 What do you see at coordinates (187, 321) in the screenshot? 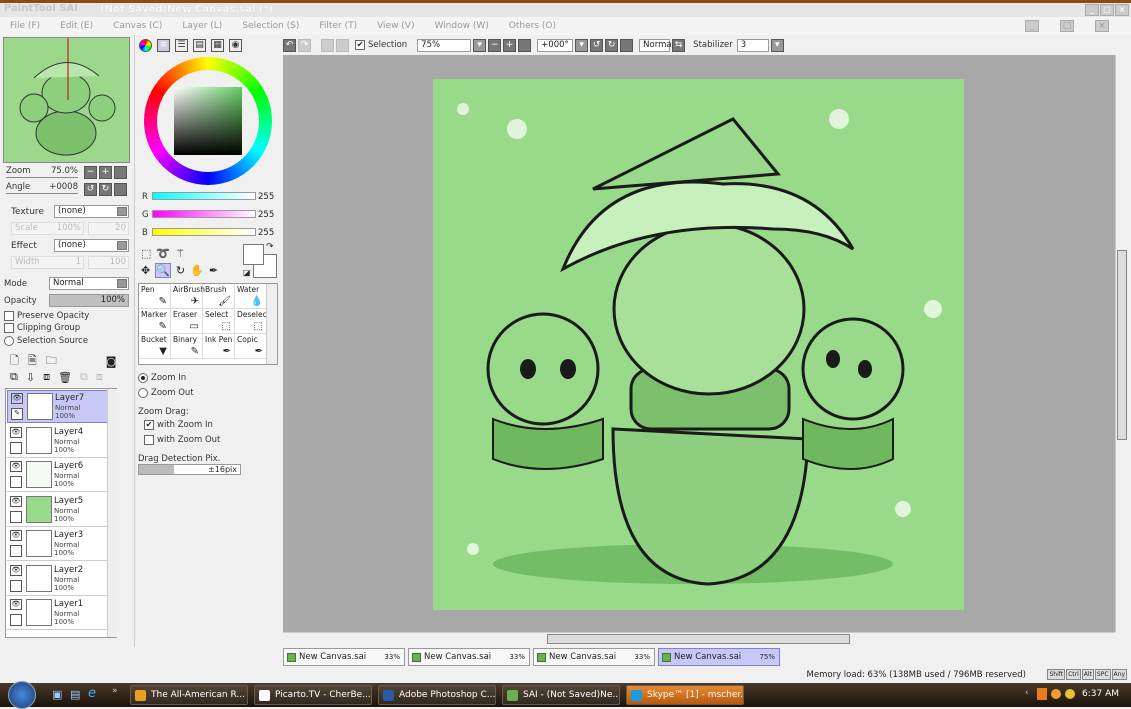
I see `tool-eraser: Eraser ▭` at bounding box center [187, 321].